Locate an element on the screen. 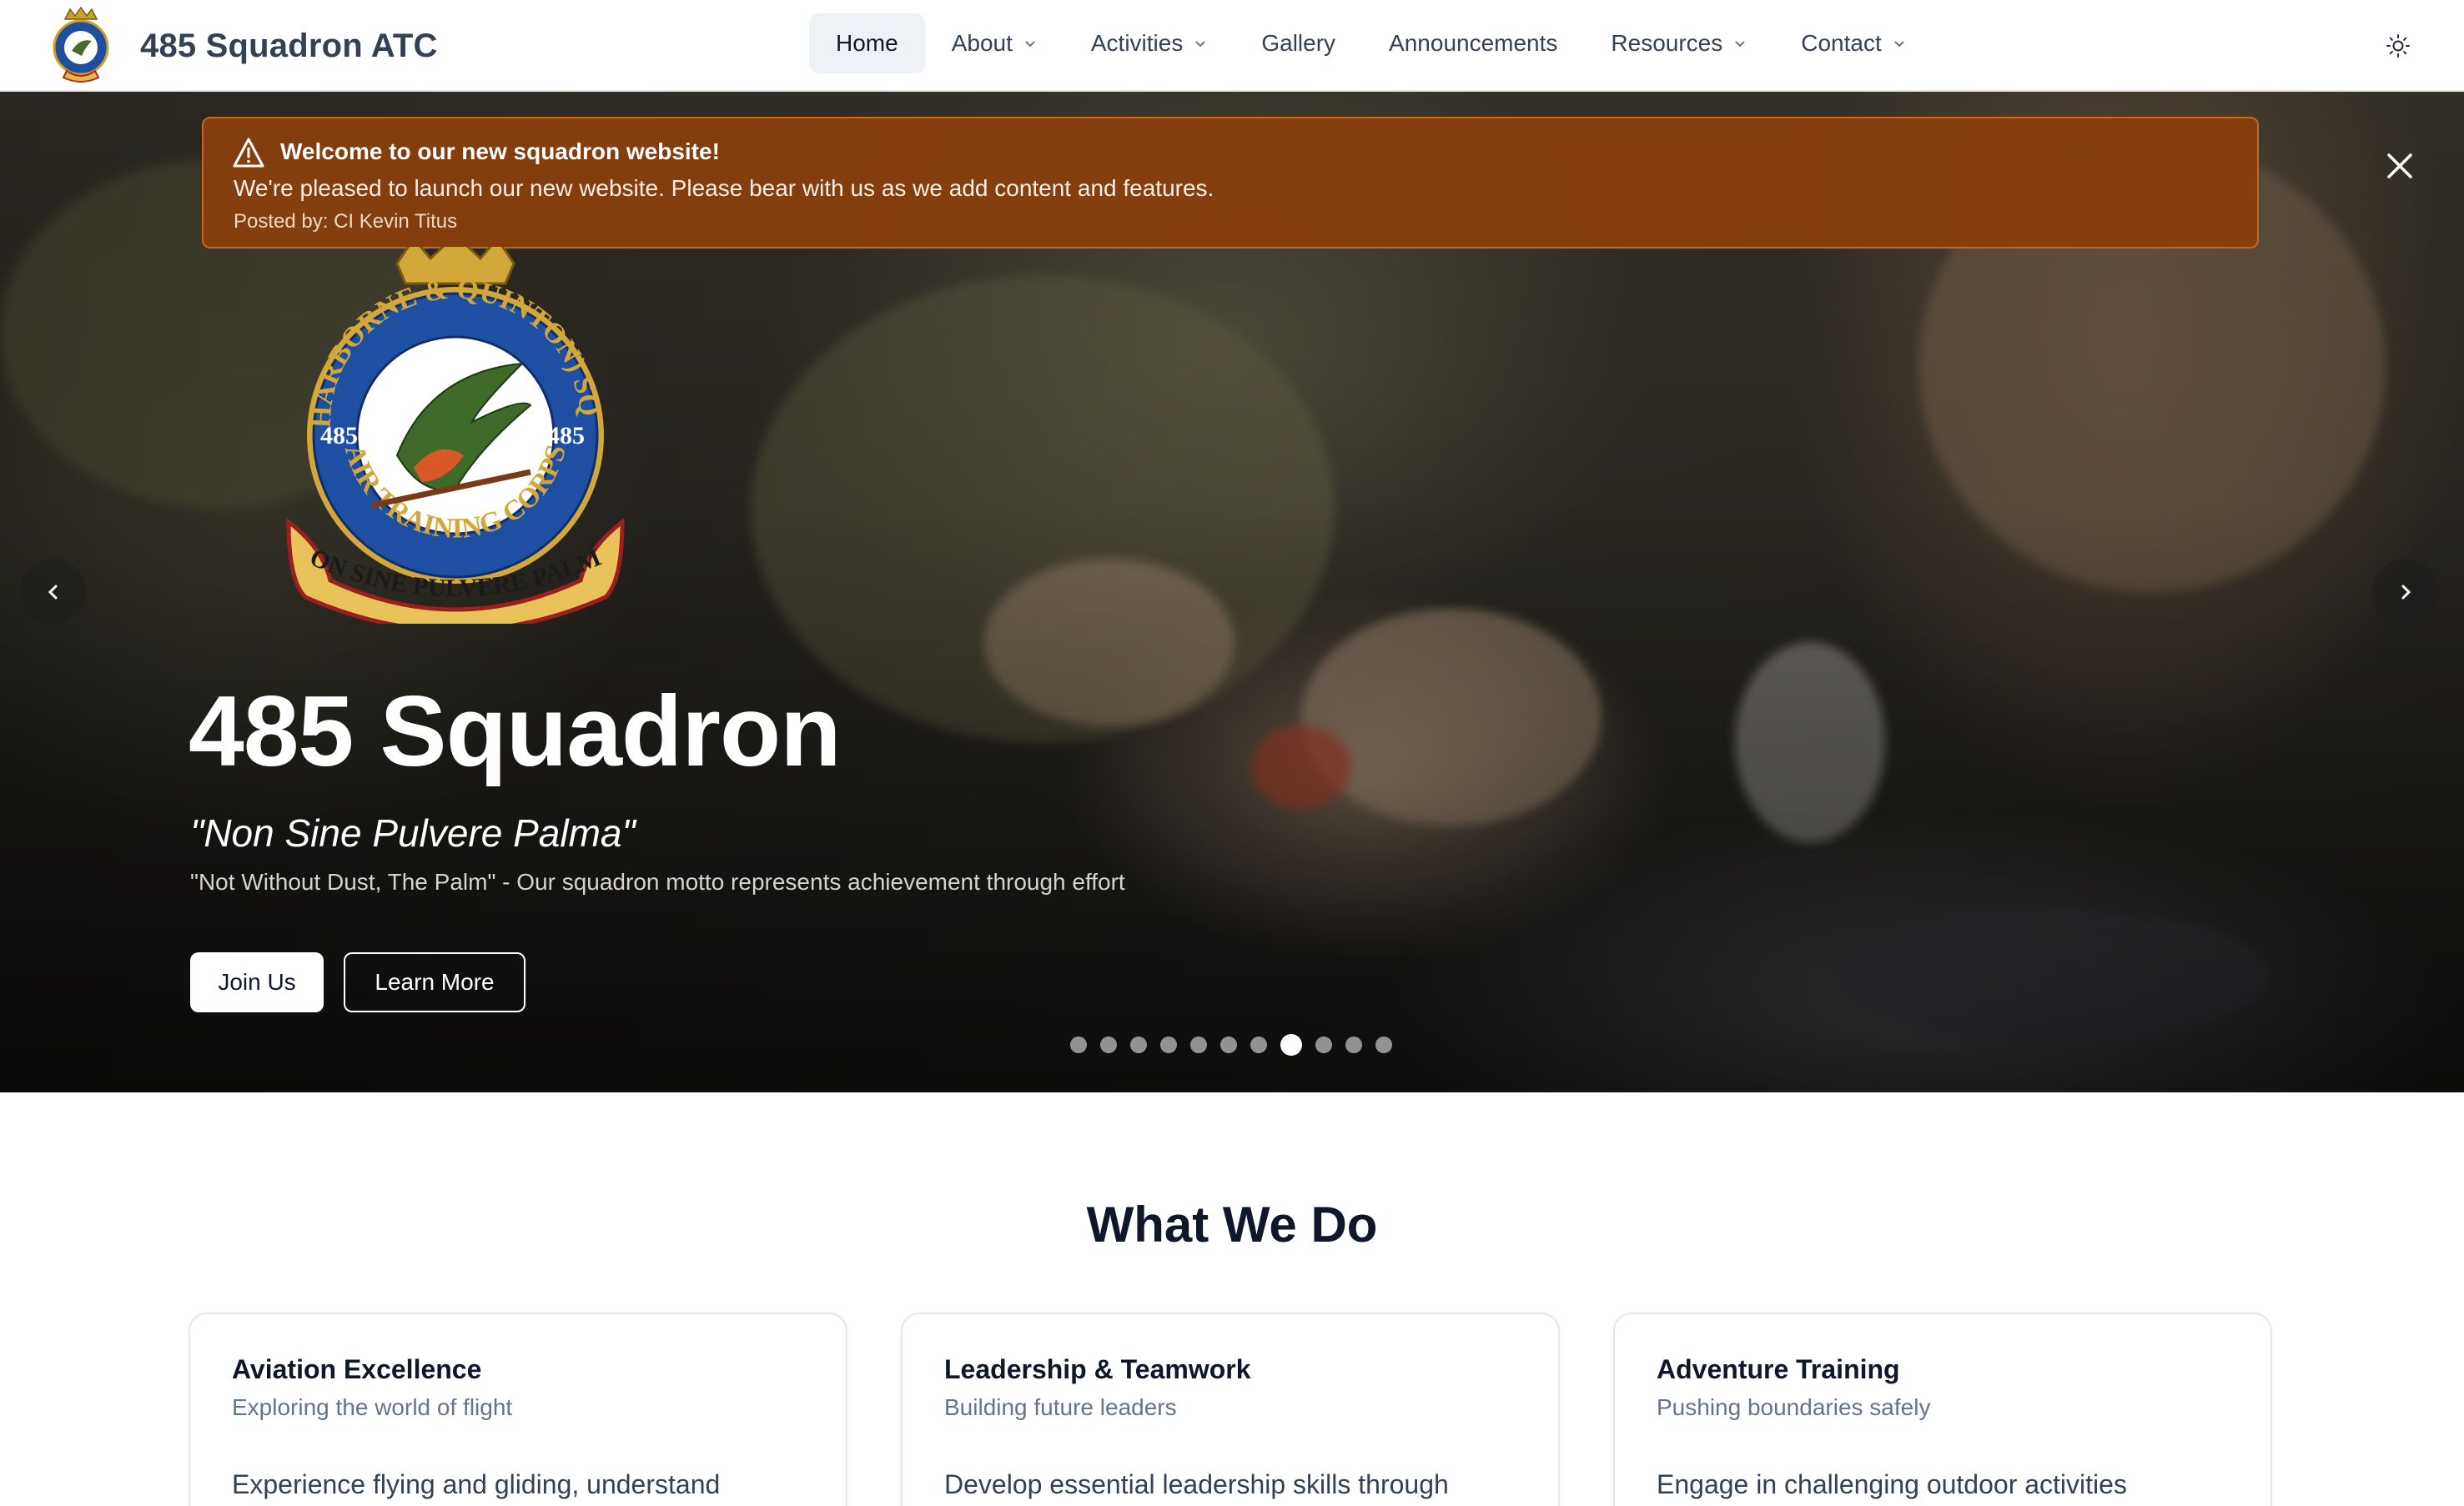 Image resolution: width=2464 pixels, height=1506 pixels. alert-title: Welcome to our new squadron website! is located at coordinates (500, 151).